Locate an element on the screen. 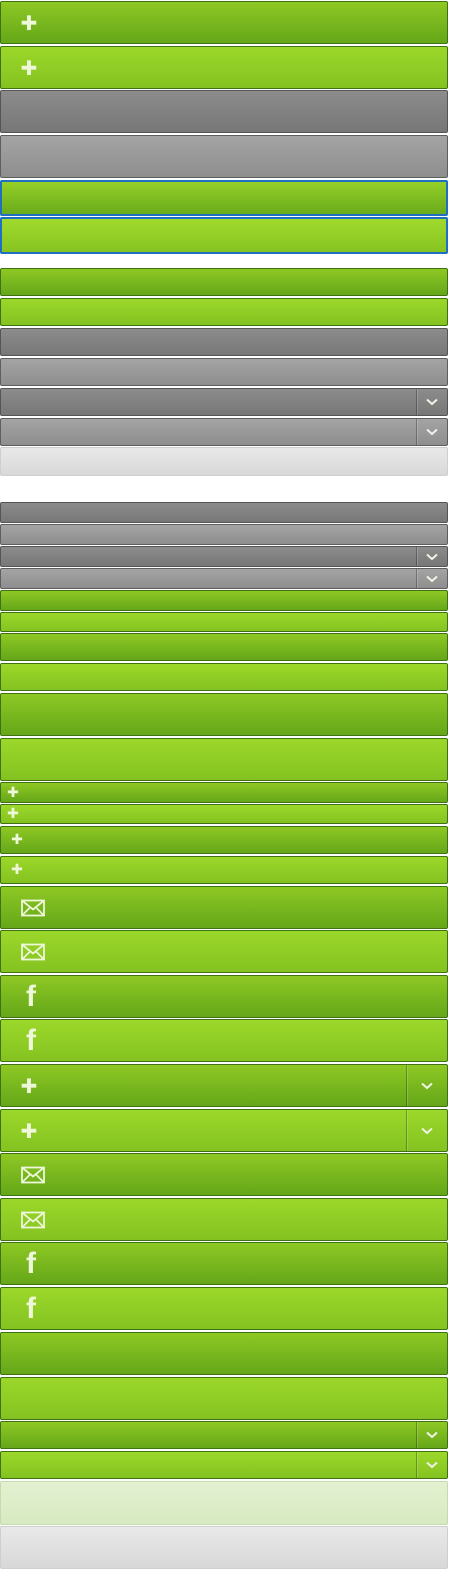 This screenshot has width=450, height=1582. btn-add-1: ✚ is located at coordinates (224, 22).